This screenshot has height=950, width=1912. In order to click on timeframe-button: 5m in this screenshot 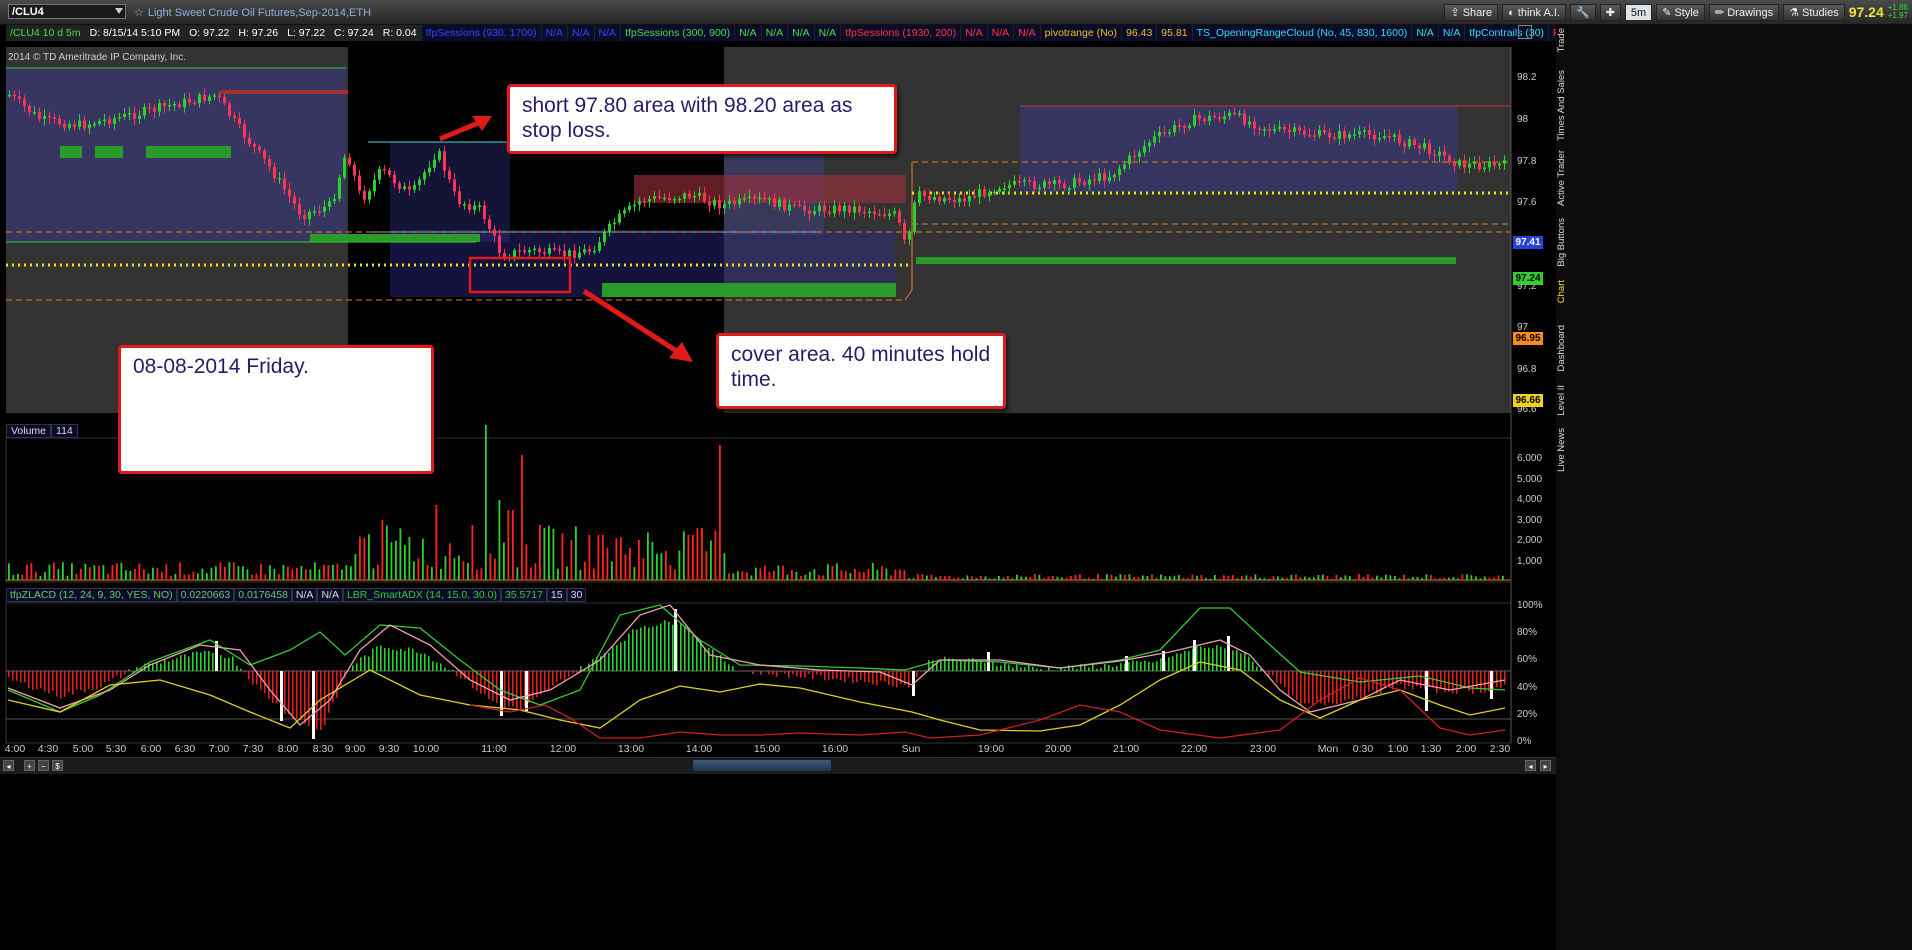, I will do `click(1638, 12)`.